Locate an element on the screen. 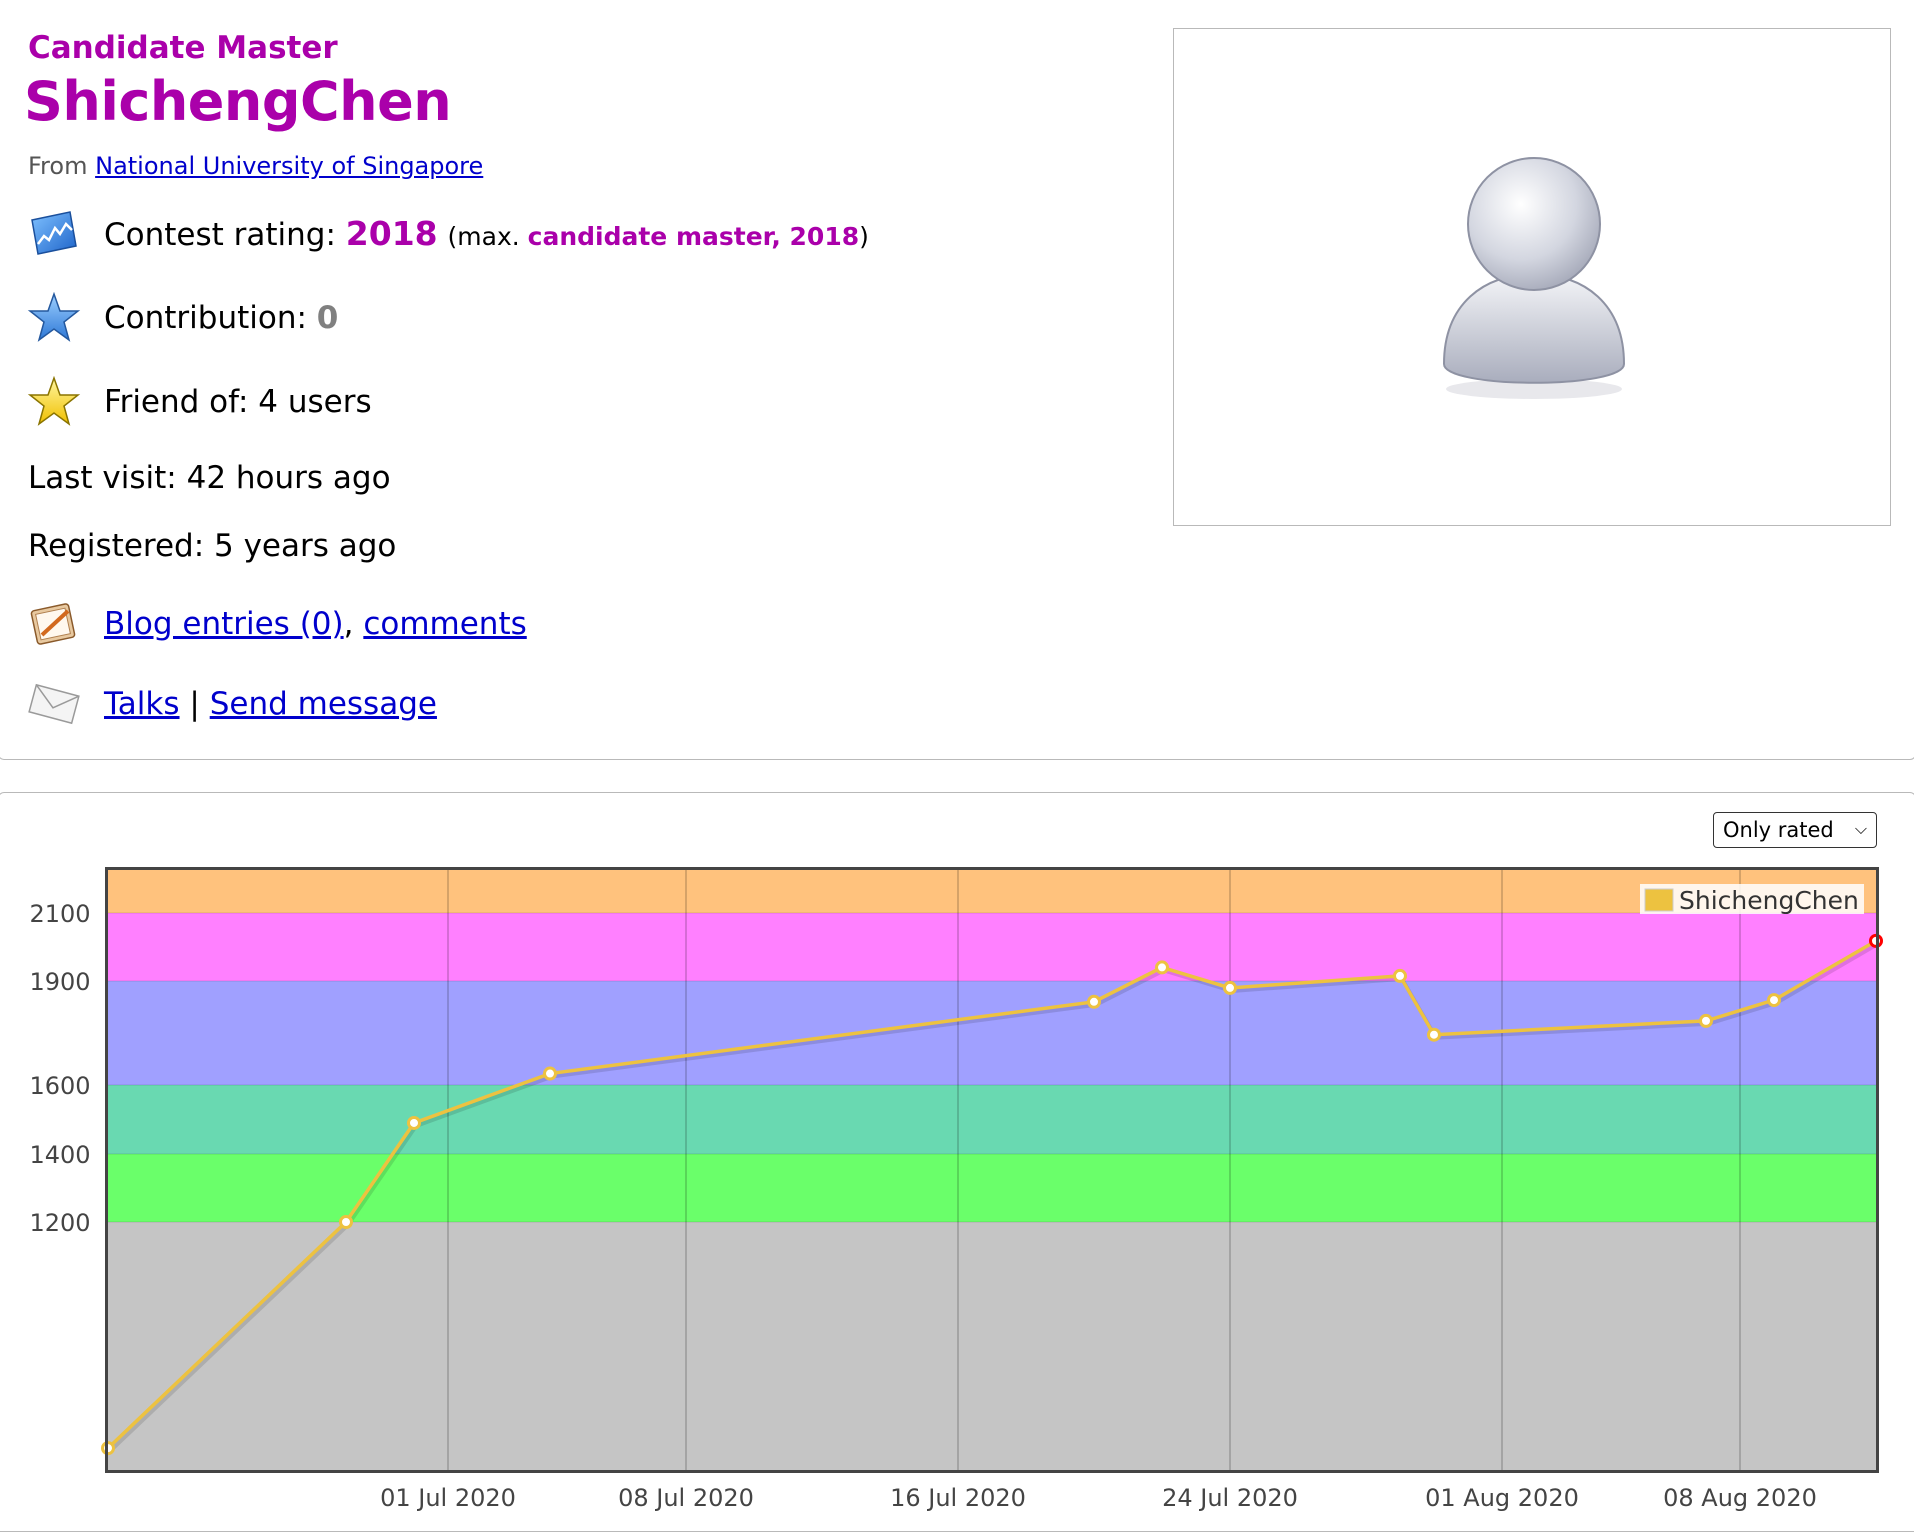  x-tick-label: 08 Aug 2020 is located at coordinates (1740, 1498).